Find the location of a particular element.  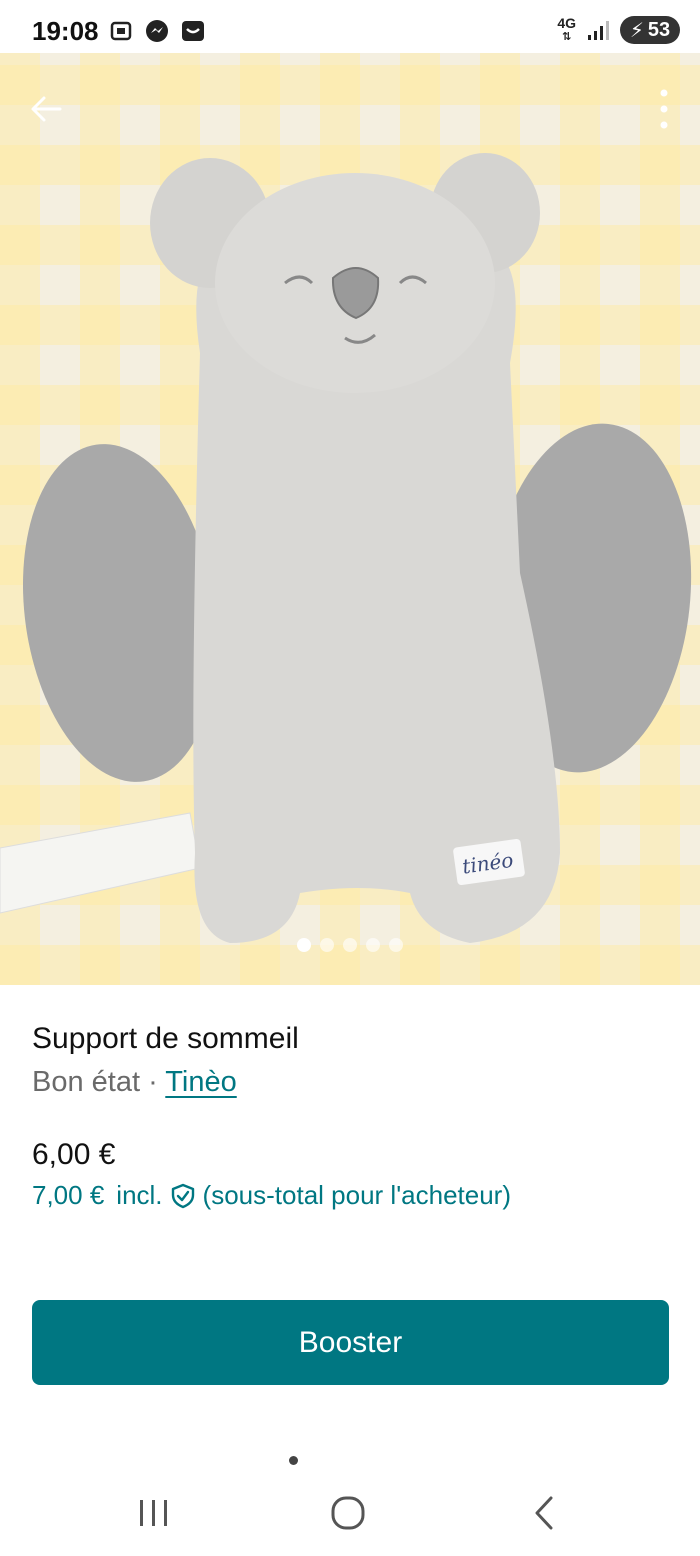

home-icon is located at coordinates (348, 1513).